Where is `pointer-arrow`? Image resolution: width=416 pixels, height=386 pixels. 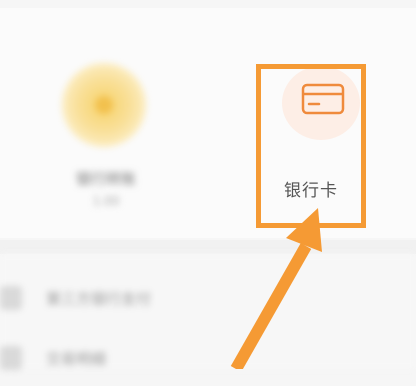
pointer-arrow is located at coordinates (276, 288).